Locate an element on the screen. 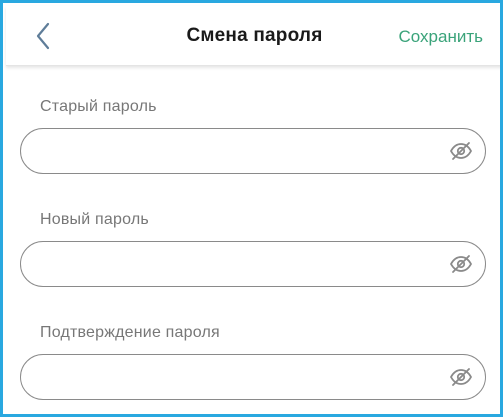 The width and height of the screenshot is (503, 417). confirm-password-field is located at coordinates (253, 377).